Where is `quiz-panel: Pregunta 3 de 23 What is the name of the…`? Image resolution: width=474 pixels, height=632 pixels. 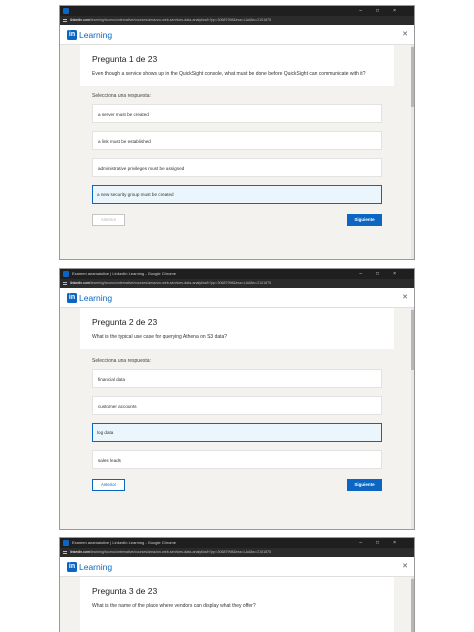 quiz-panel: Pregunta 3 de 23 What is the name of the… is located at coordinates (237, 604).